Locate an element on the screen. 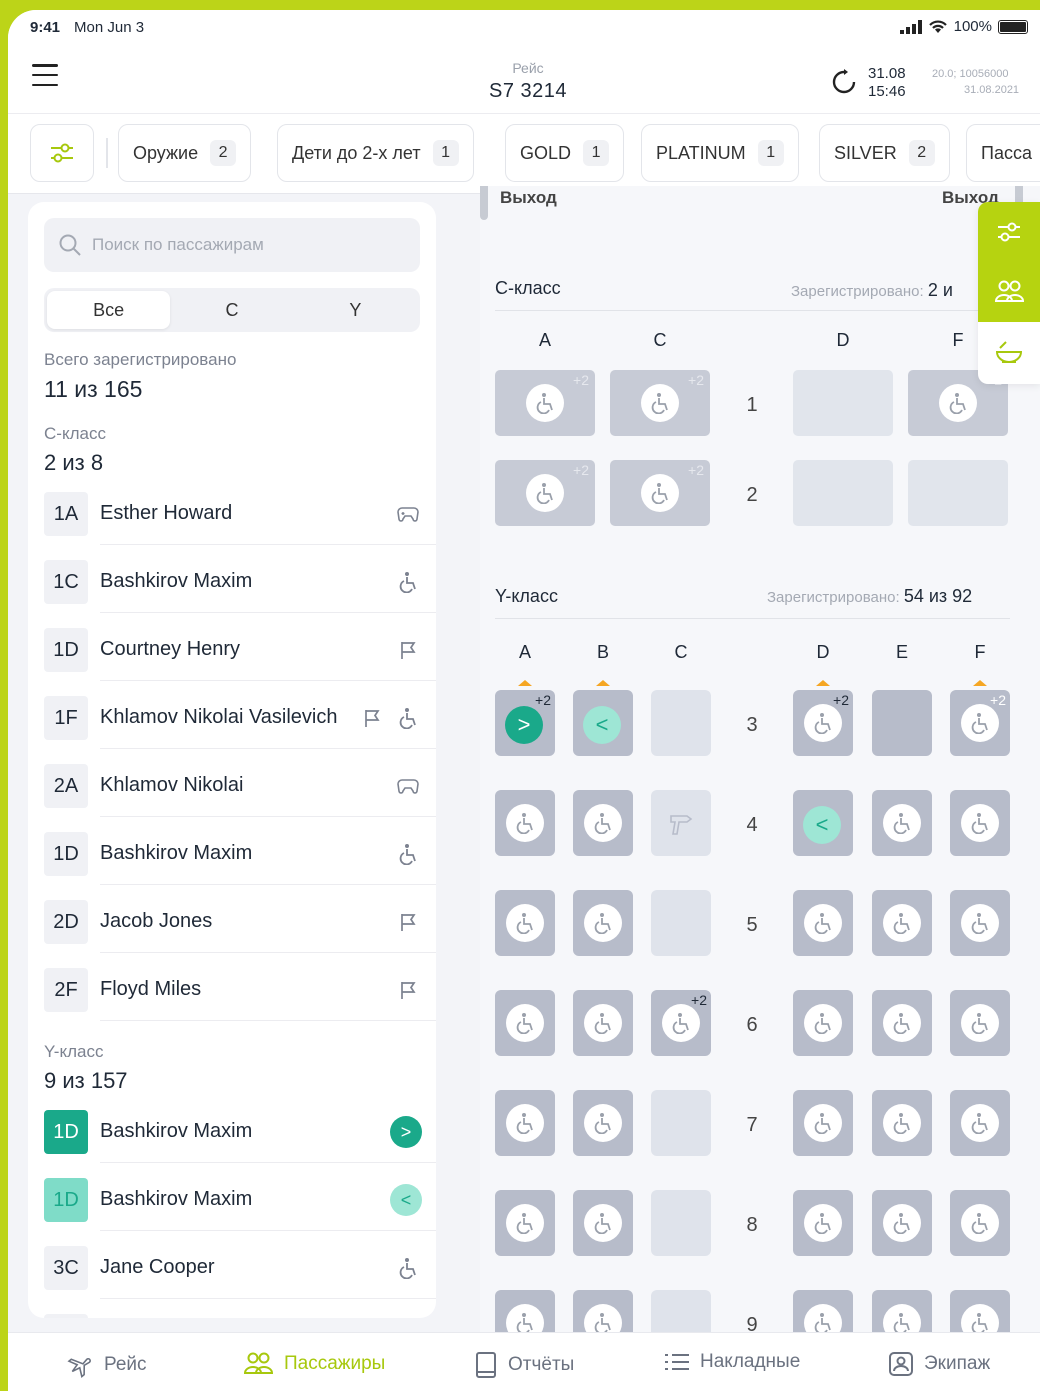 The image size is (1040, 1391). chip-platinum: PLATINUM 1 is located at coordinates (720, 153).